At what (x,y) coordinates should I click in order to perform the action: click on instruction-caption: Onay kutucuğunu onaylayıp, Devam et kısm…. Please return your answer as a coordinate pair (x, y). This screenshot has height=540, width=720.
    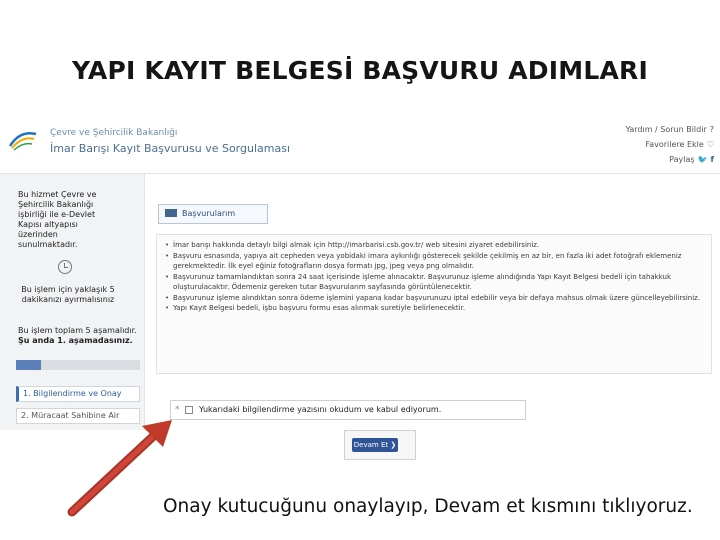
    Looking at the image, I should click on (428, 506).